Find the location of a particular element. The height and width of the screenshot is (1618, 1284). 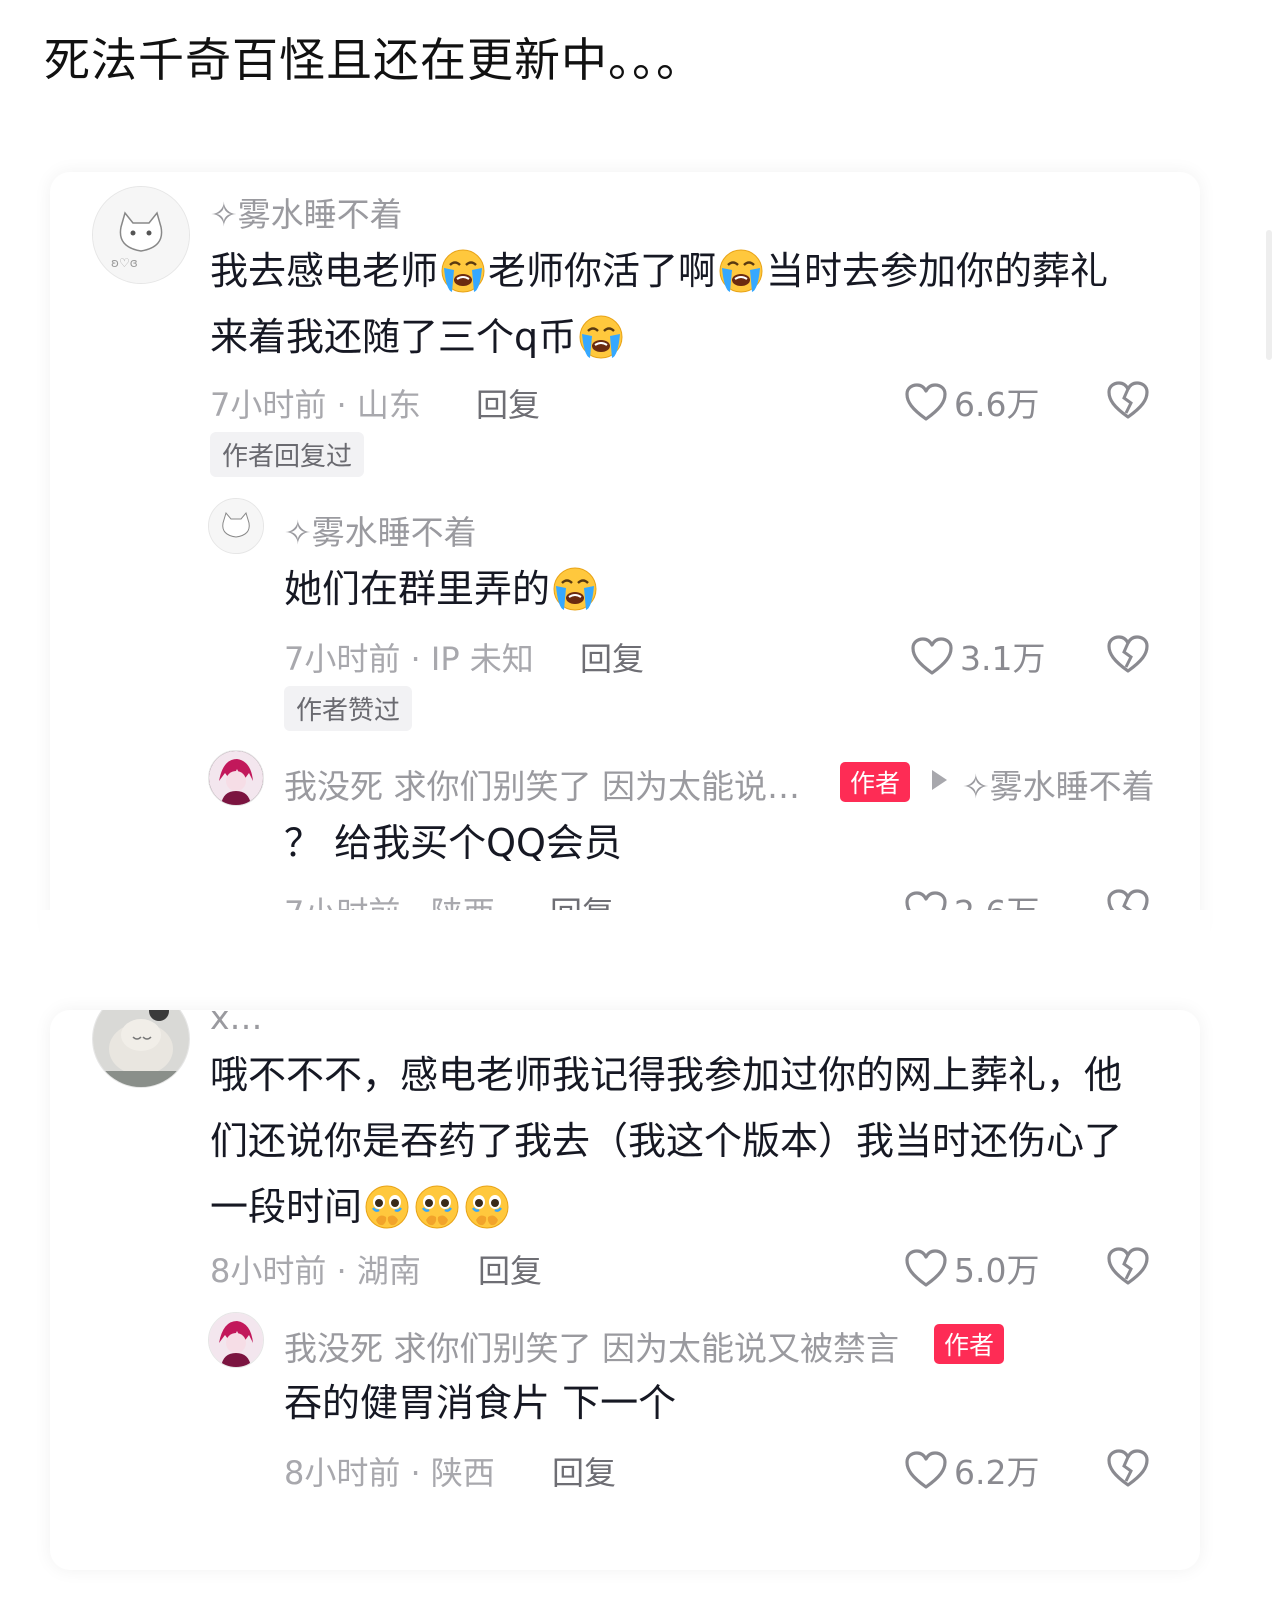

reply-text: 她们在群里弄的 is located at coordinates (724, 589).